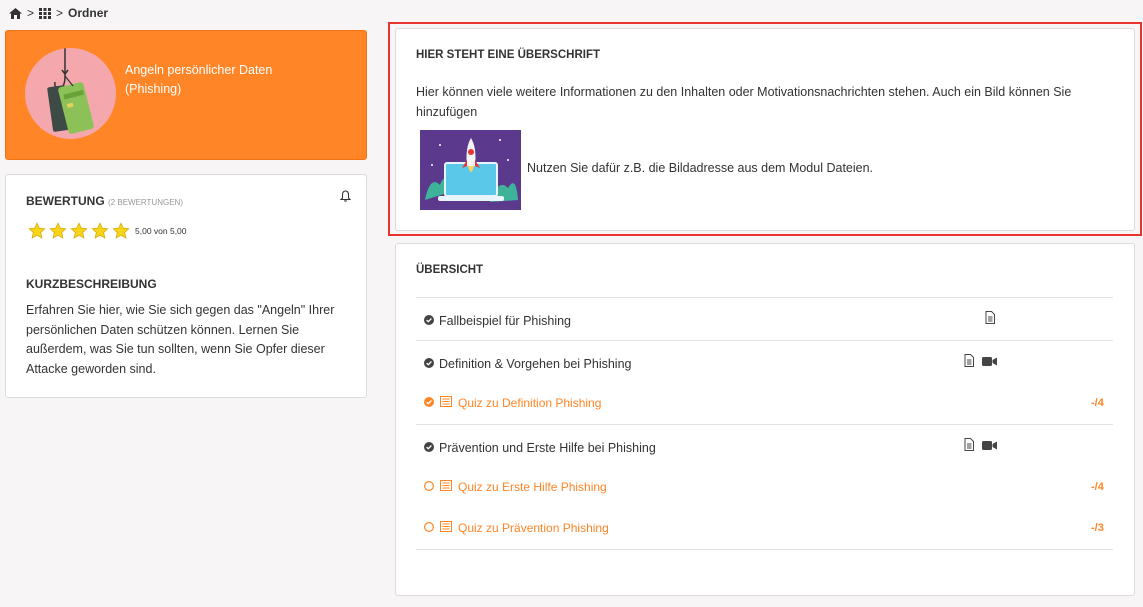  I want to click on rating-value: 5,00 von 5,00, so click(161, 231).